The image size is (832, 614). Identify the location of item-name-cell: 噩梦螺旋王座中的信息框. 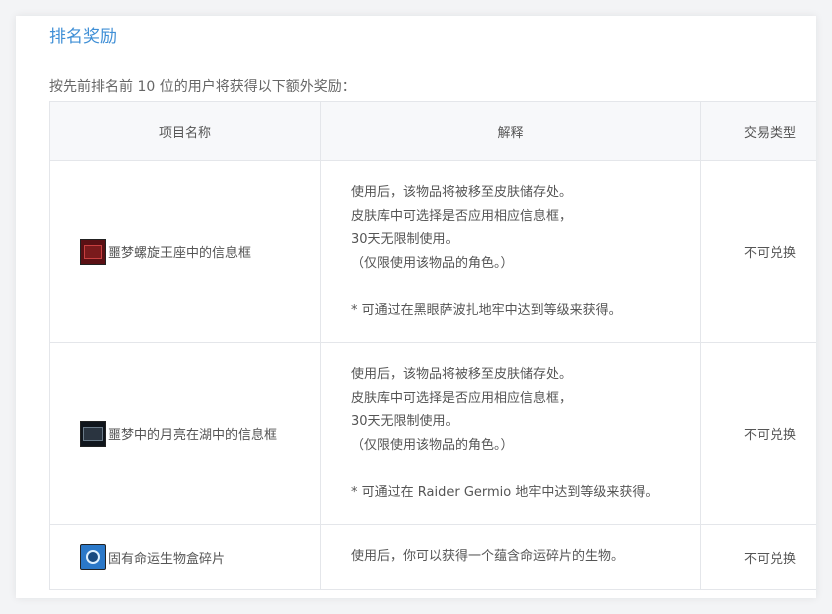
(185, 251).